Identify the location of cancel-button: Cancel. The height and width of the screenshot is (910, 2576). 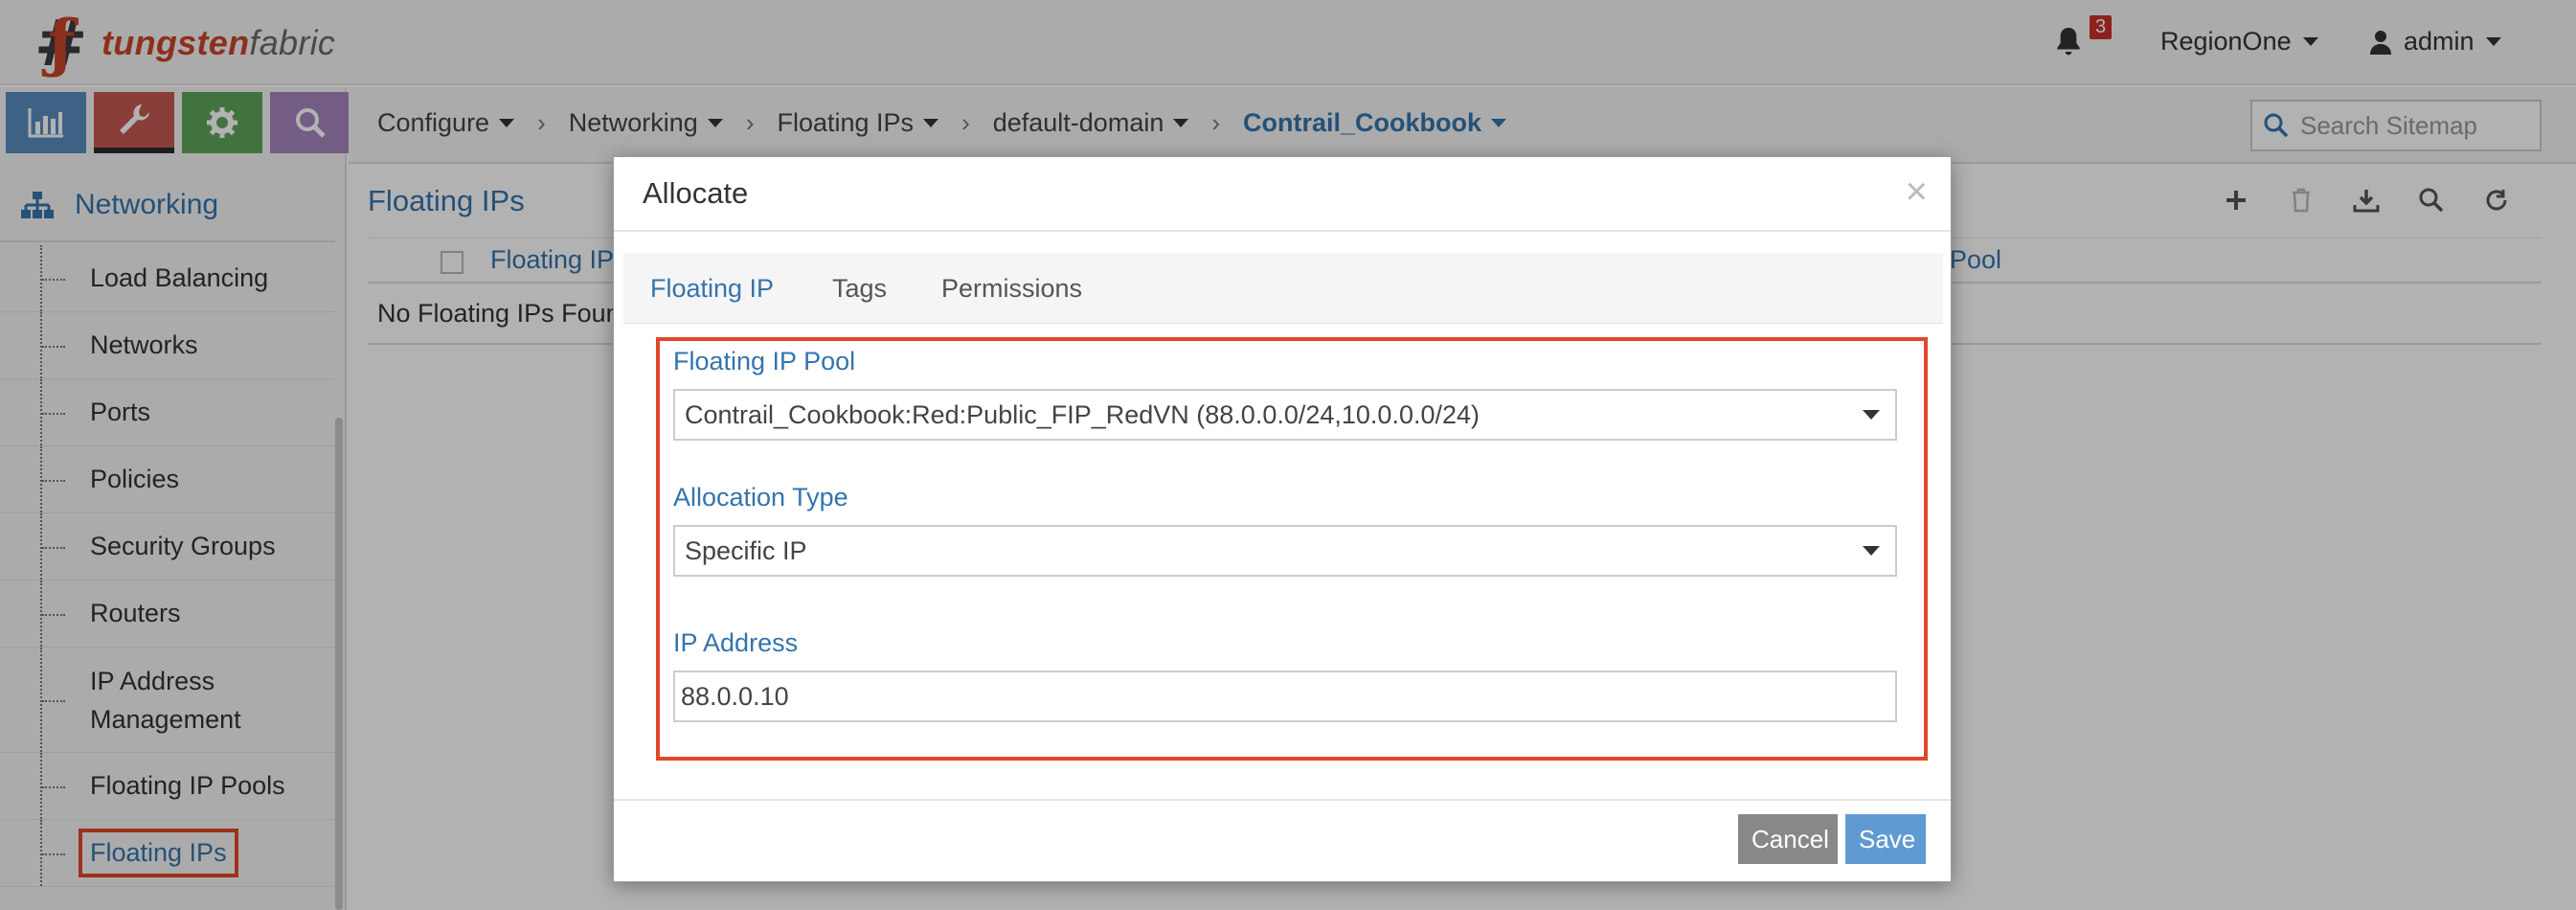
(1788, 839).